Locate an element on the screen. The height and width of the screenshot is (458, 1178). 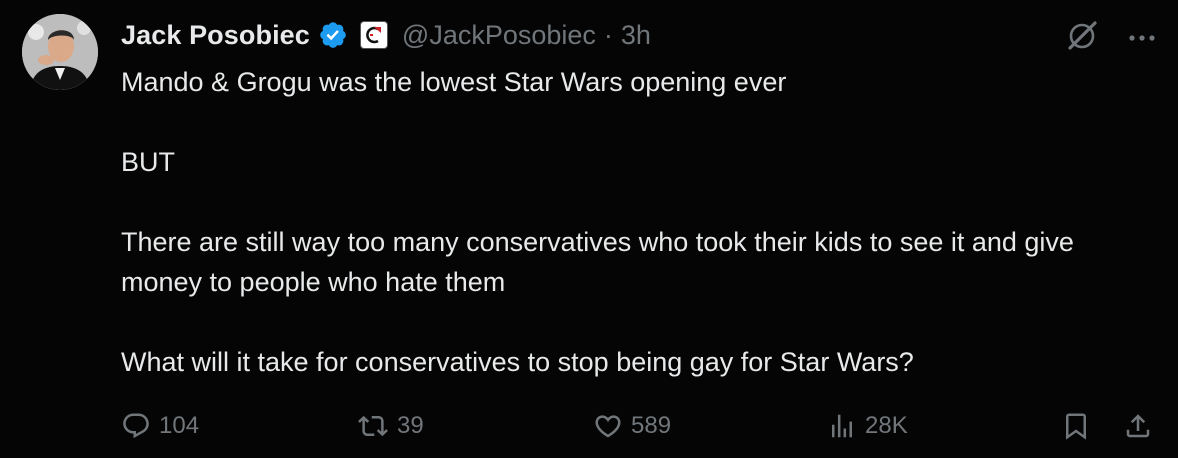
bookmark-button is located at coordinates (1076, 426).